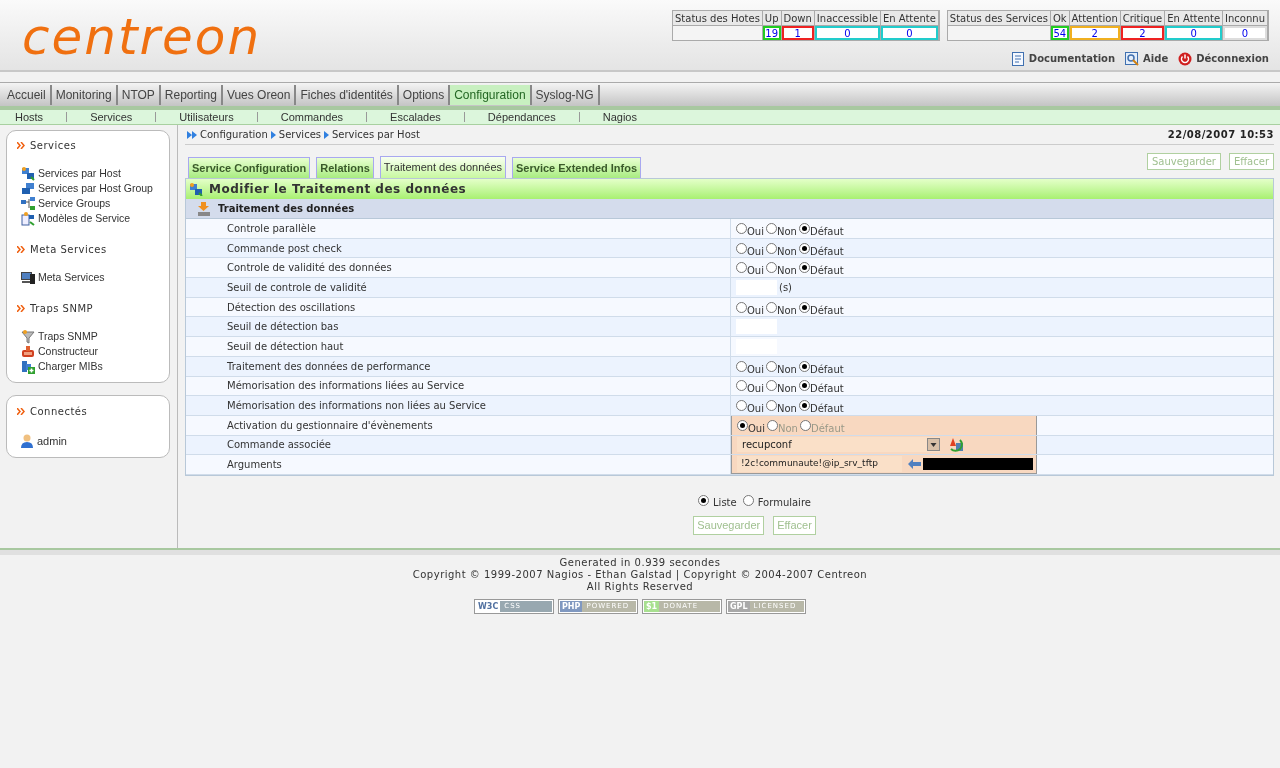 The image size is (1280, 768). What do you see at coordinates (1142, 18) in the screenshot?
I see `column-header: Critique` at bounding box center [1142, 18].